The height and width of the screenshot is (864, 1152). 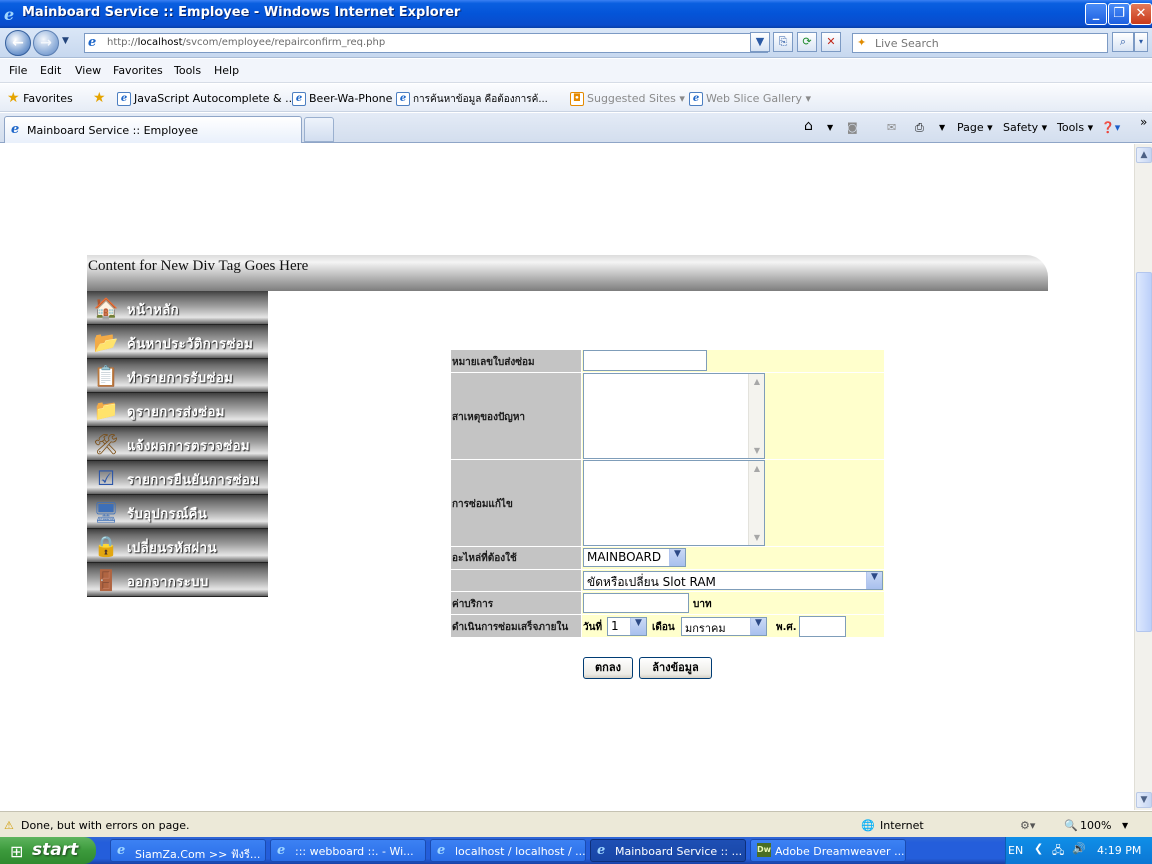 What do you see at coordinates (1141, 42) in the screenshot?
I see `search-options-button: ▾` at bounding box center [1141, 42].